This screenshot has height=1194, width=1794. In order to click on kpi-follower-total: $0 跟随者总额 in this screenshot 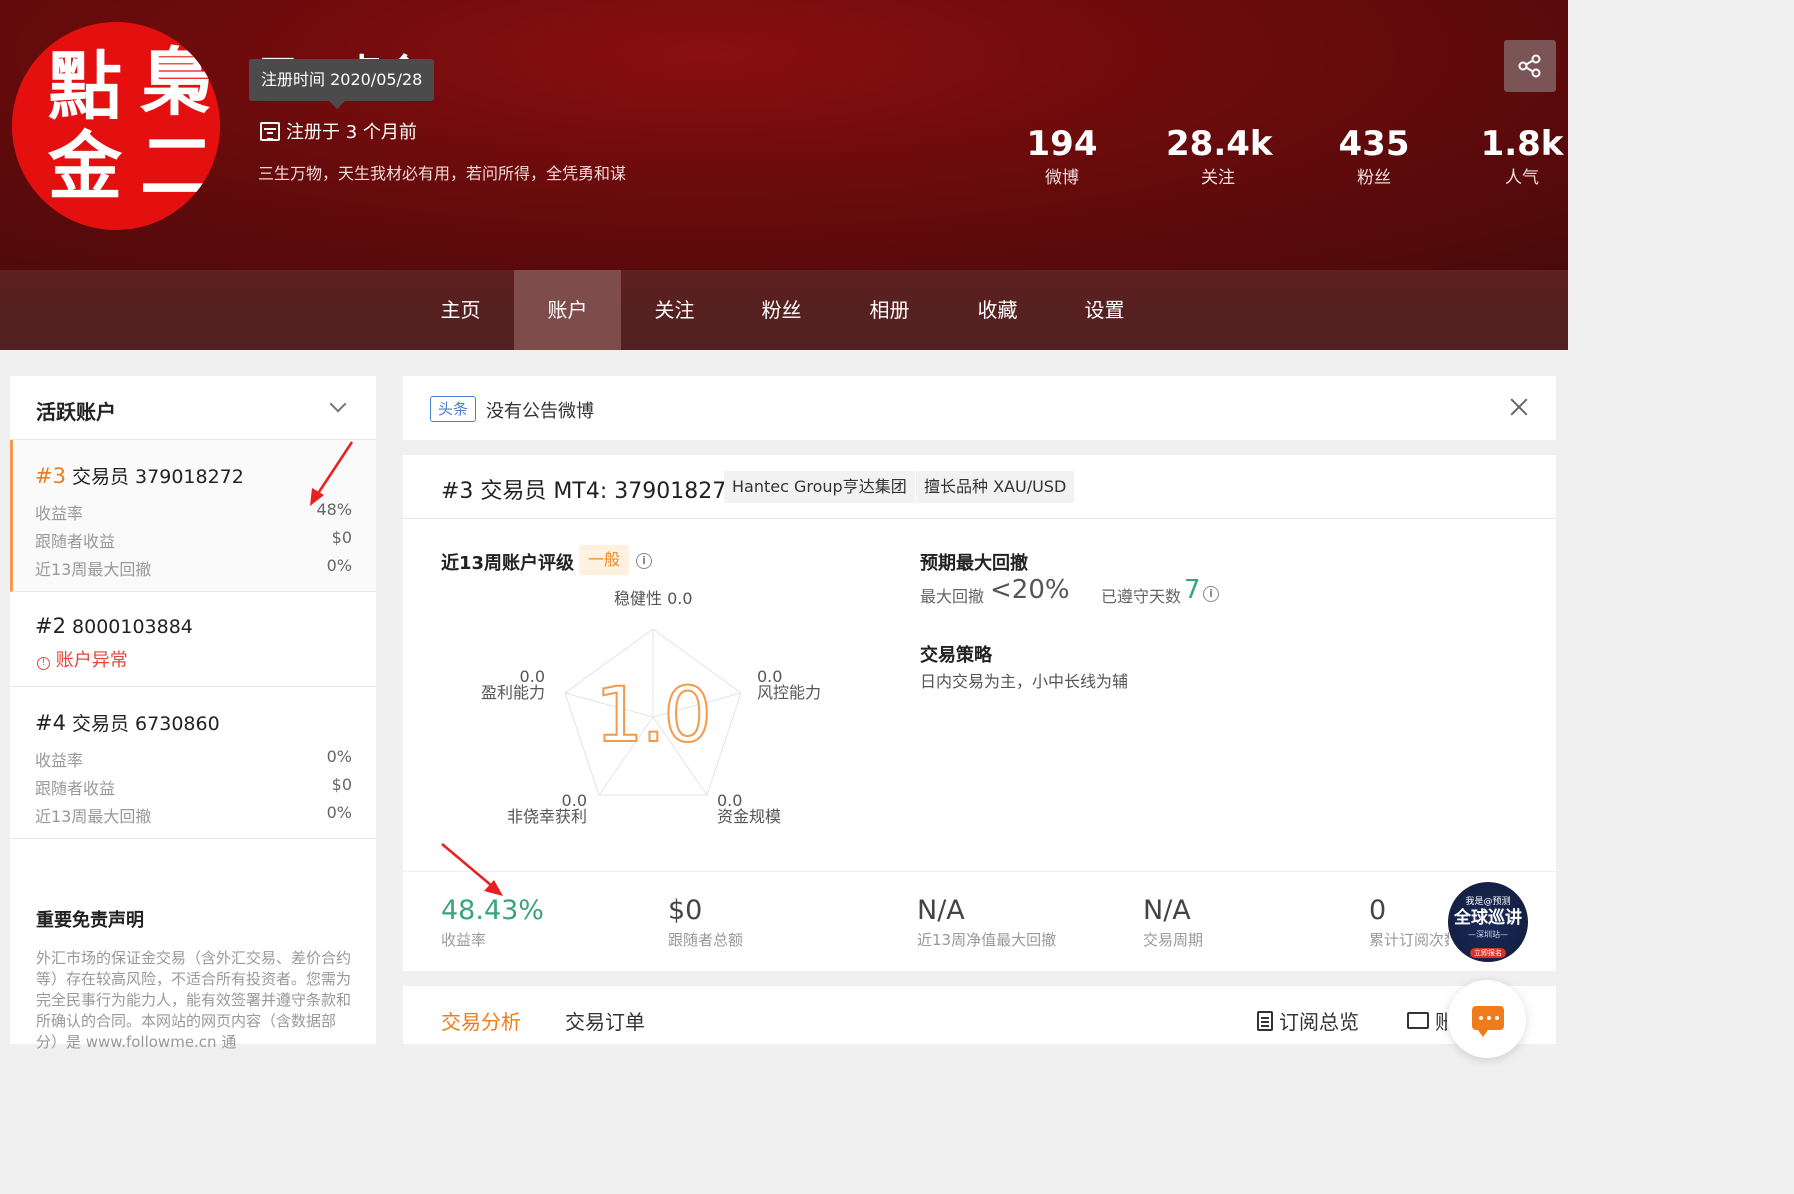, I will do `click(705, 924)`.